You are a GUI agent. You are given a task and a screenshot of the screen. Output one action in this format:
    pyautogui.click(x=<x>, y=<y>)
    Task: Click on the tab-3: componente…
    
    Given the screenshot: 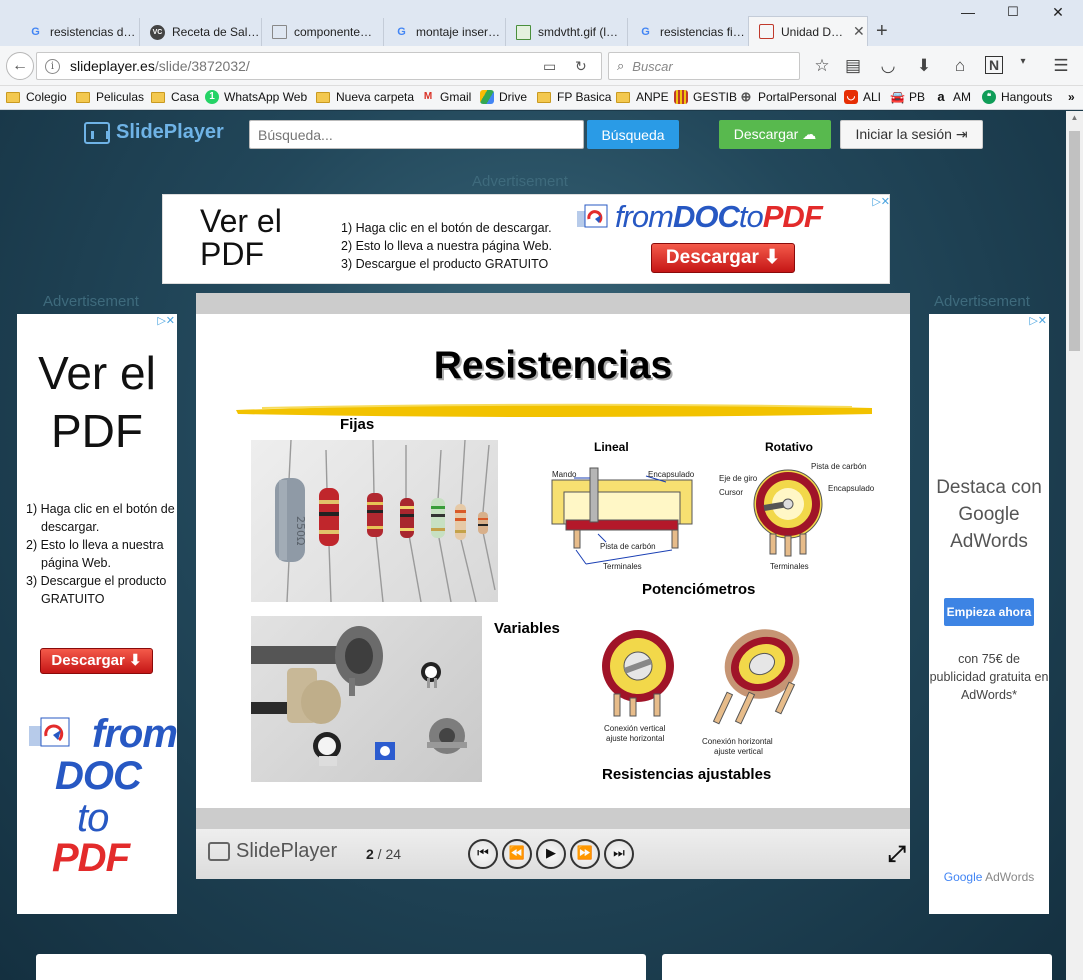 What is the action you would take?
    pyautogui.click(x=323, y=32)
    